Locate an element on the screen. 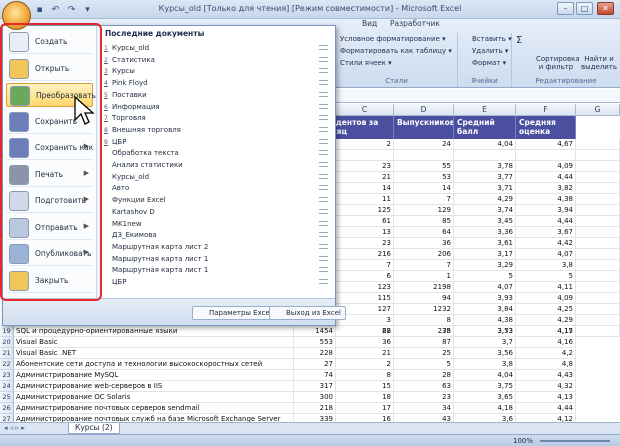 Image resolution: width=620 pixels, height=446 pixels. recent-document: Функции Excel is located at coordinates (218, 200).